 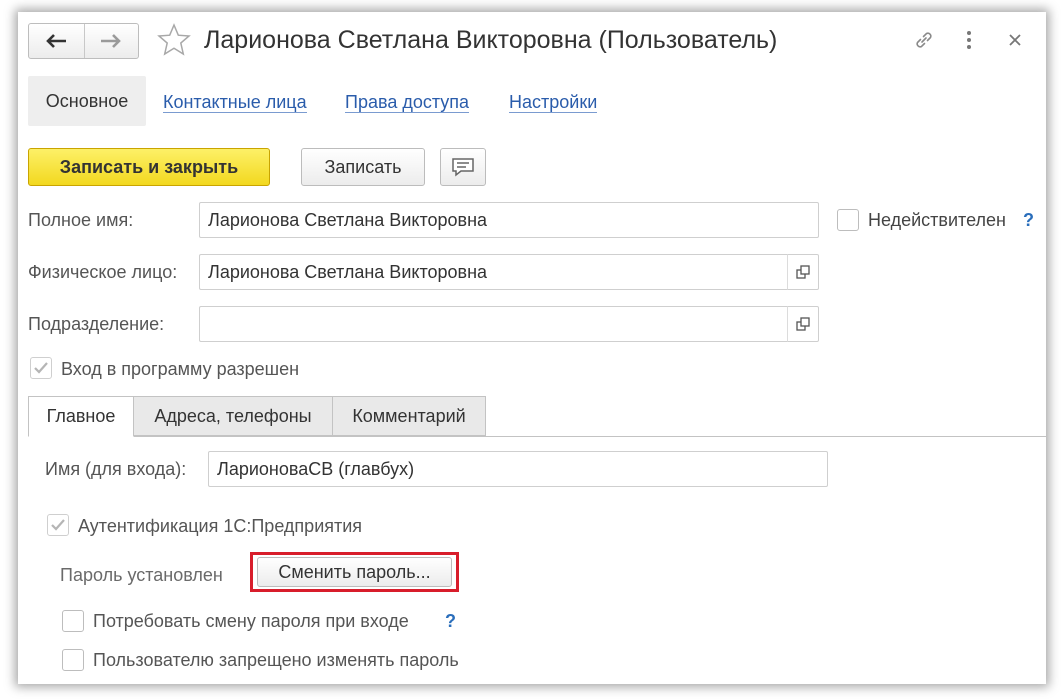 I want to click on tab-divider, so click(x=537, y=436).